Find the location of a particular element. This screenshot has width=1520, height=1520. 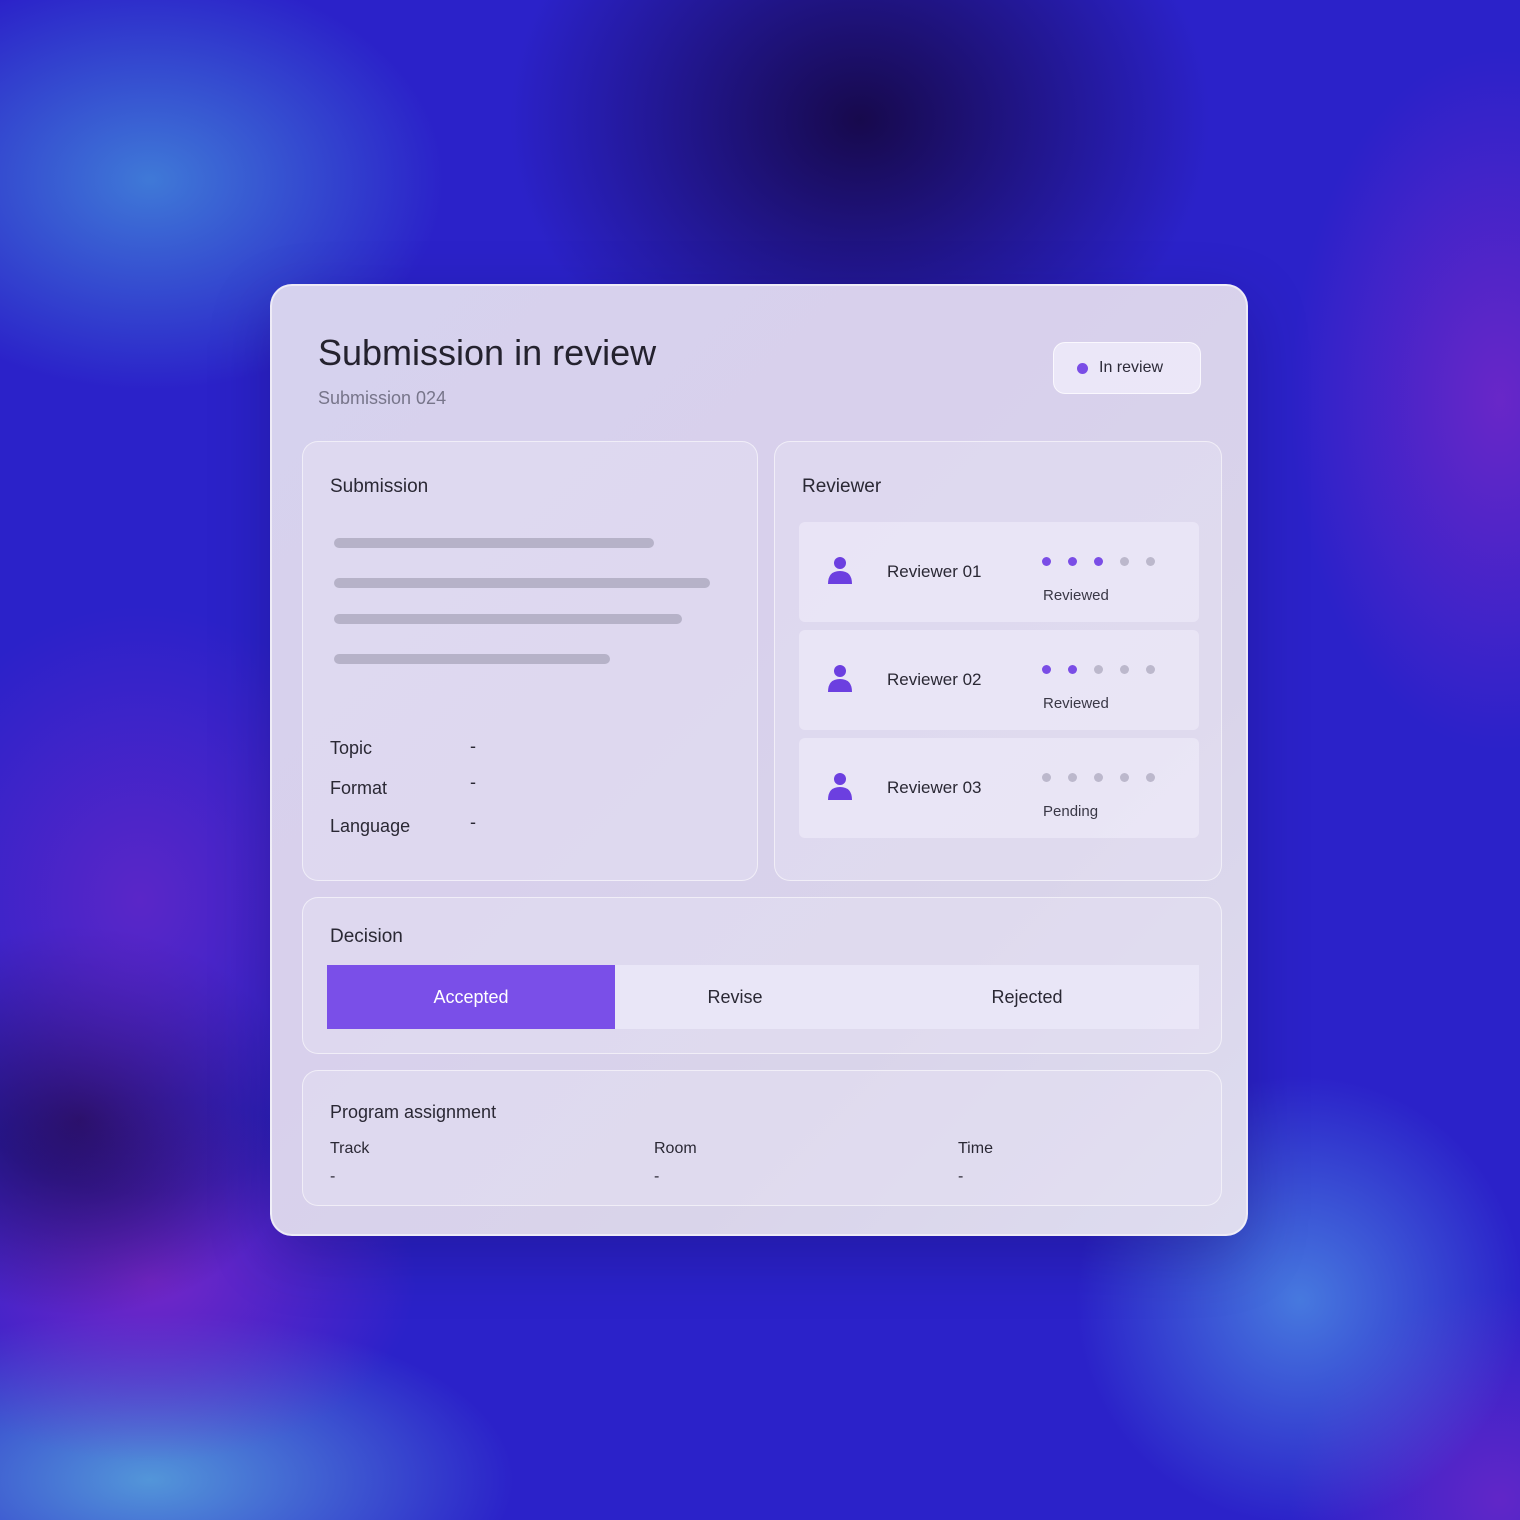

status-badge: In review is located at coordinates (1127, 368).